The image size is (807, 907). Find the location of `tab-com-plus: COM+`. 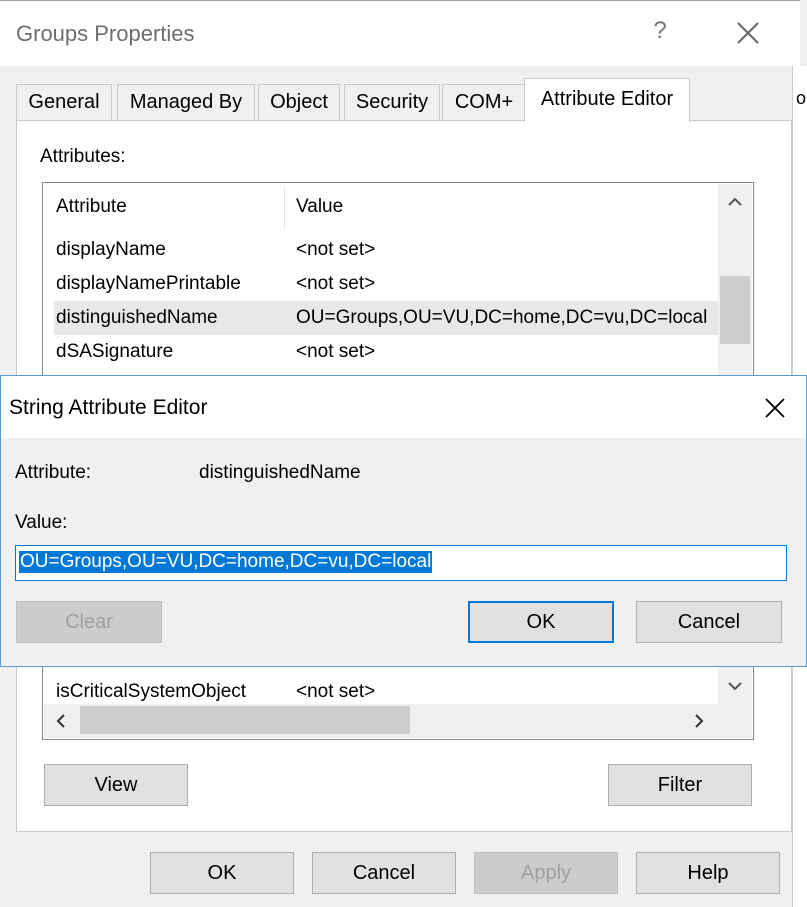

tab-com-plus: COM+ is located at coordinates (484, 102).